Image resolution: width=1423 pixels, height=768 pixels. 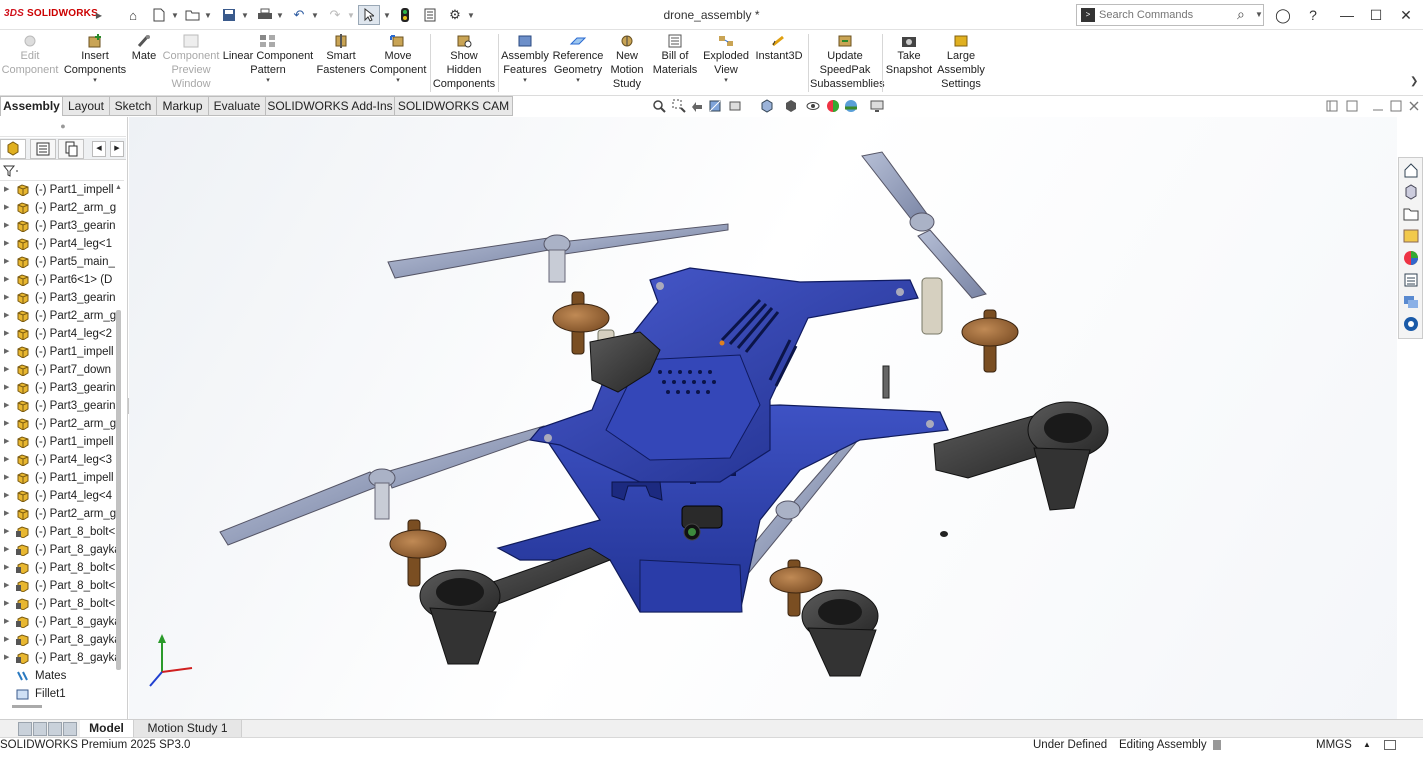 I want to click on viewport-minimize-icon, so click(x=1378, y=106).